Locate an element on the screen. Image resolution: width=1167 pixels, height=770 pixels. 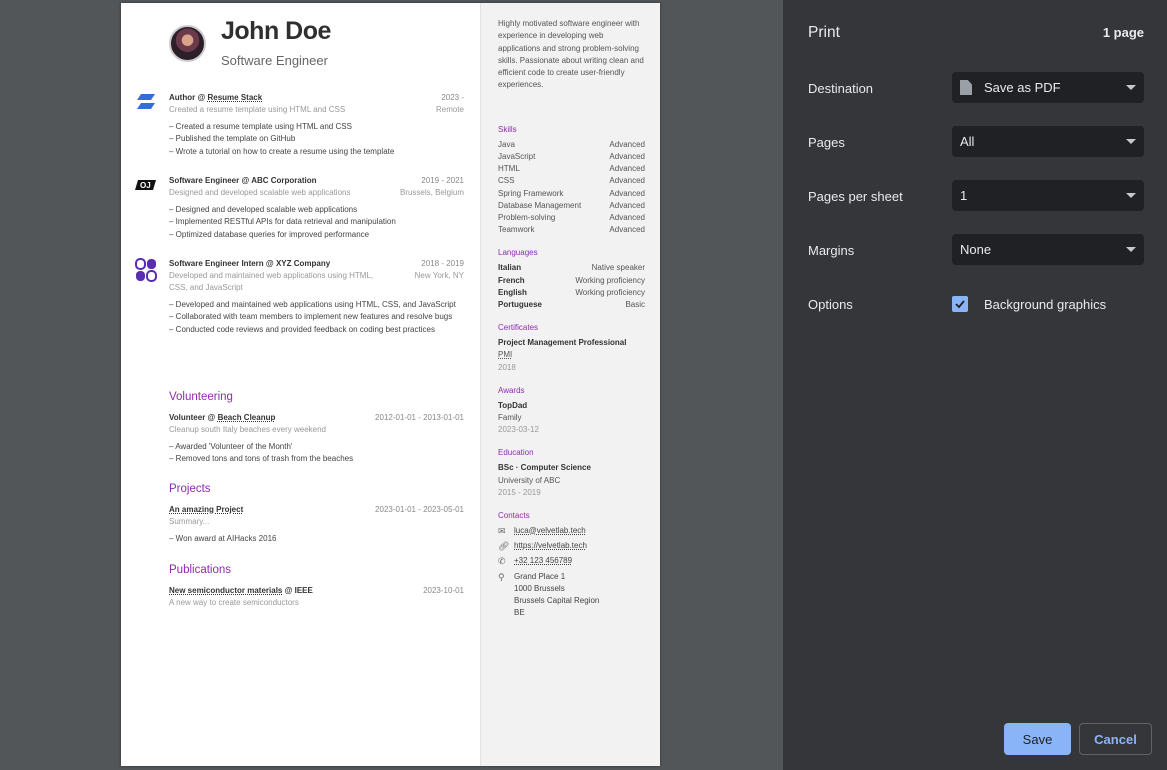
pages-label: Pages is located at coordinates (826, 142).